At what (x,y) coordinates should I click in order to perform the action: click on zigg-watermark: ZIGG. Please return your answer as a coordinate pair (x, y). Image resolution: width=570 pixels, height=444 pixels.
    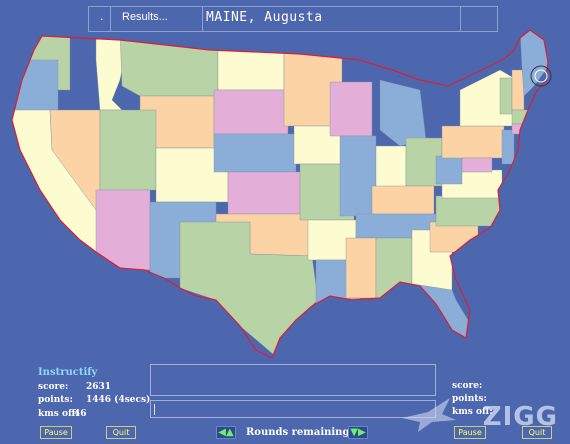
    Looking at the image, I should click on (483, 416).